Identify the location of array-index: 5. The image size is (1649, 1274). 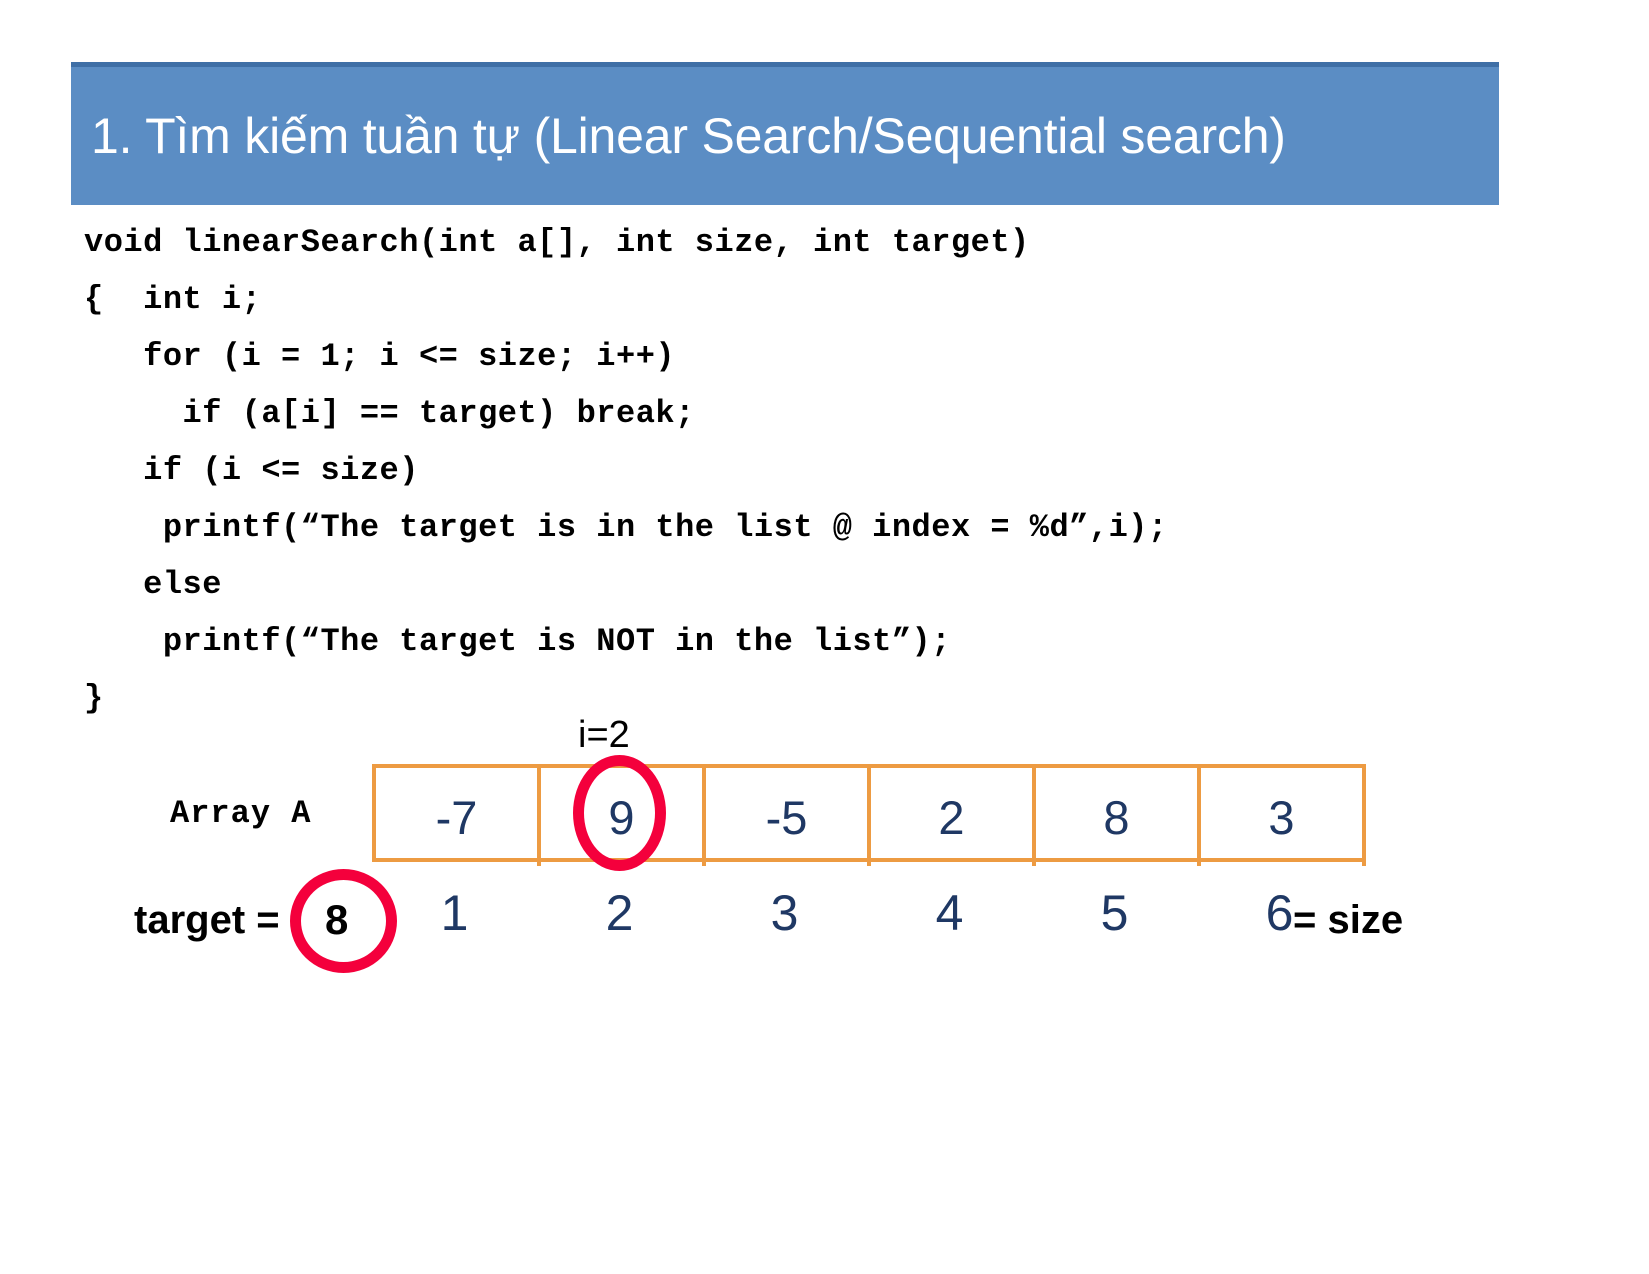
(1114, 913).